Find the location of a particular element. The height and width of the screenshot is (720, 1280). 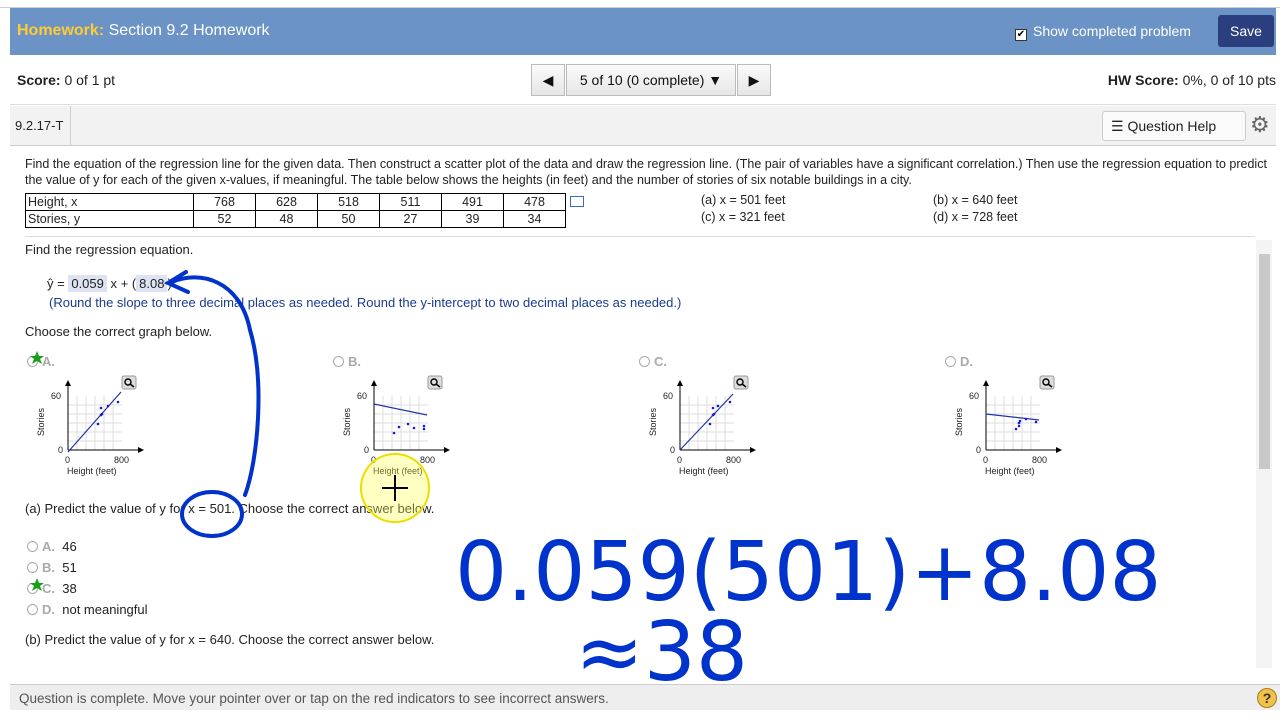

graph-option-b: B. is located at coordinates (347, 361).